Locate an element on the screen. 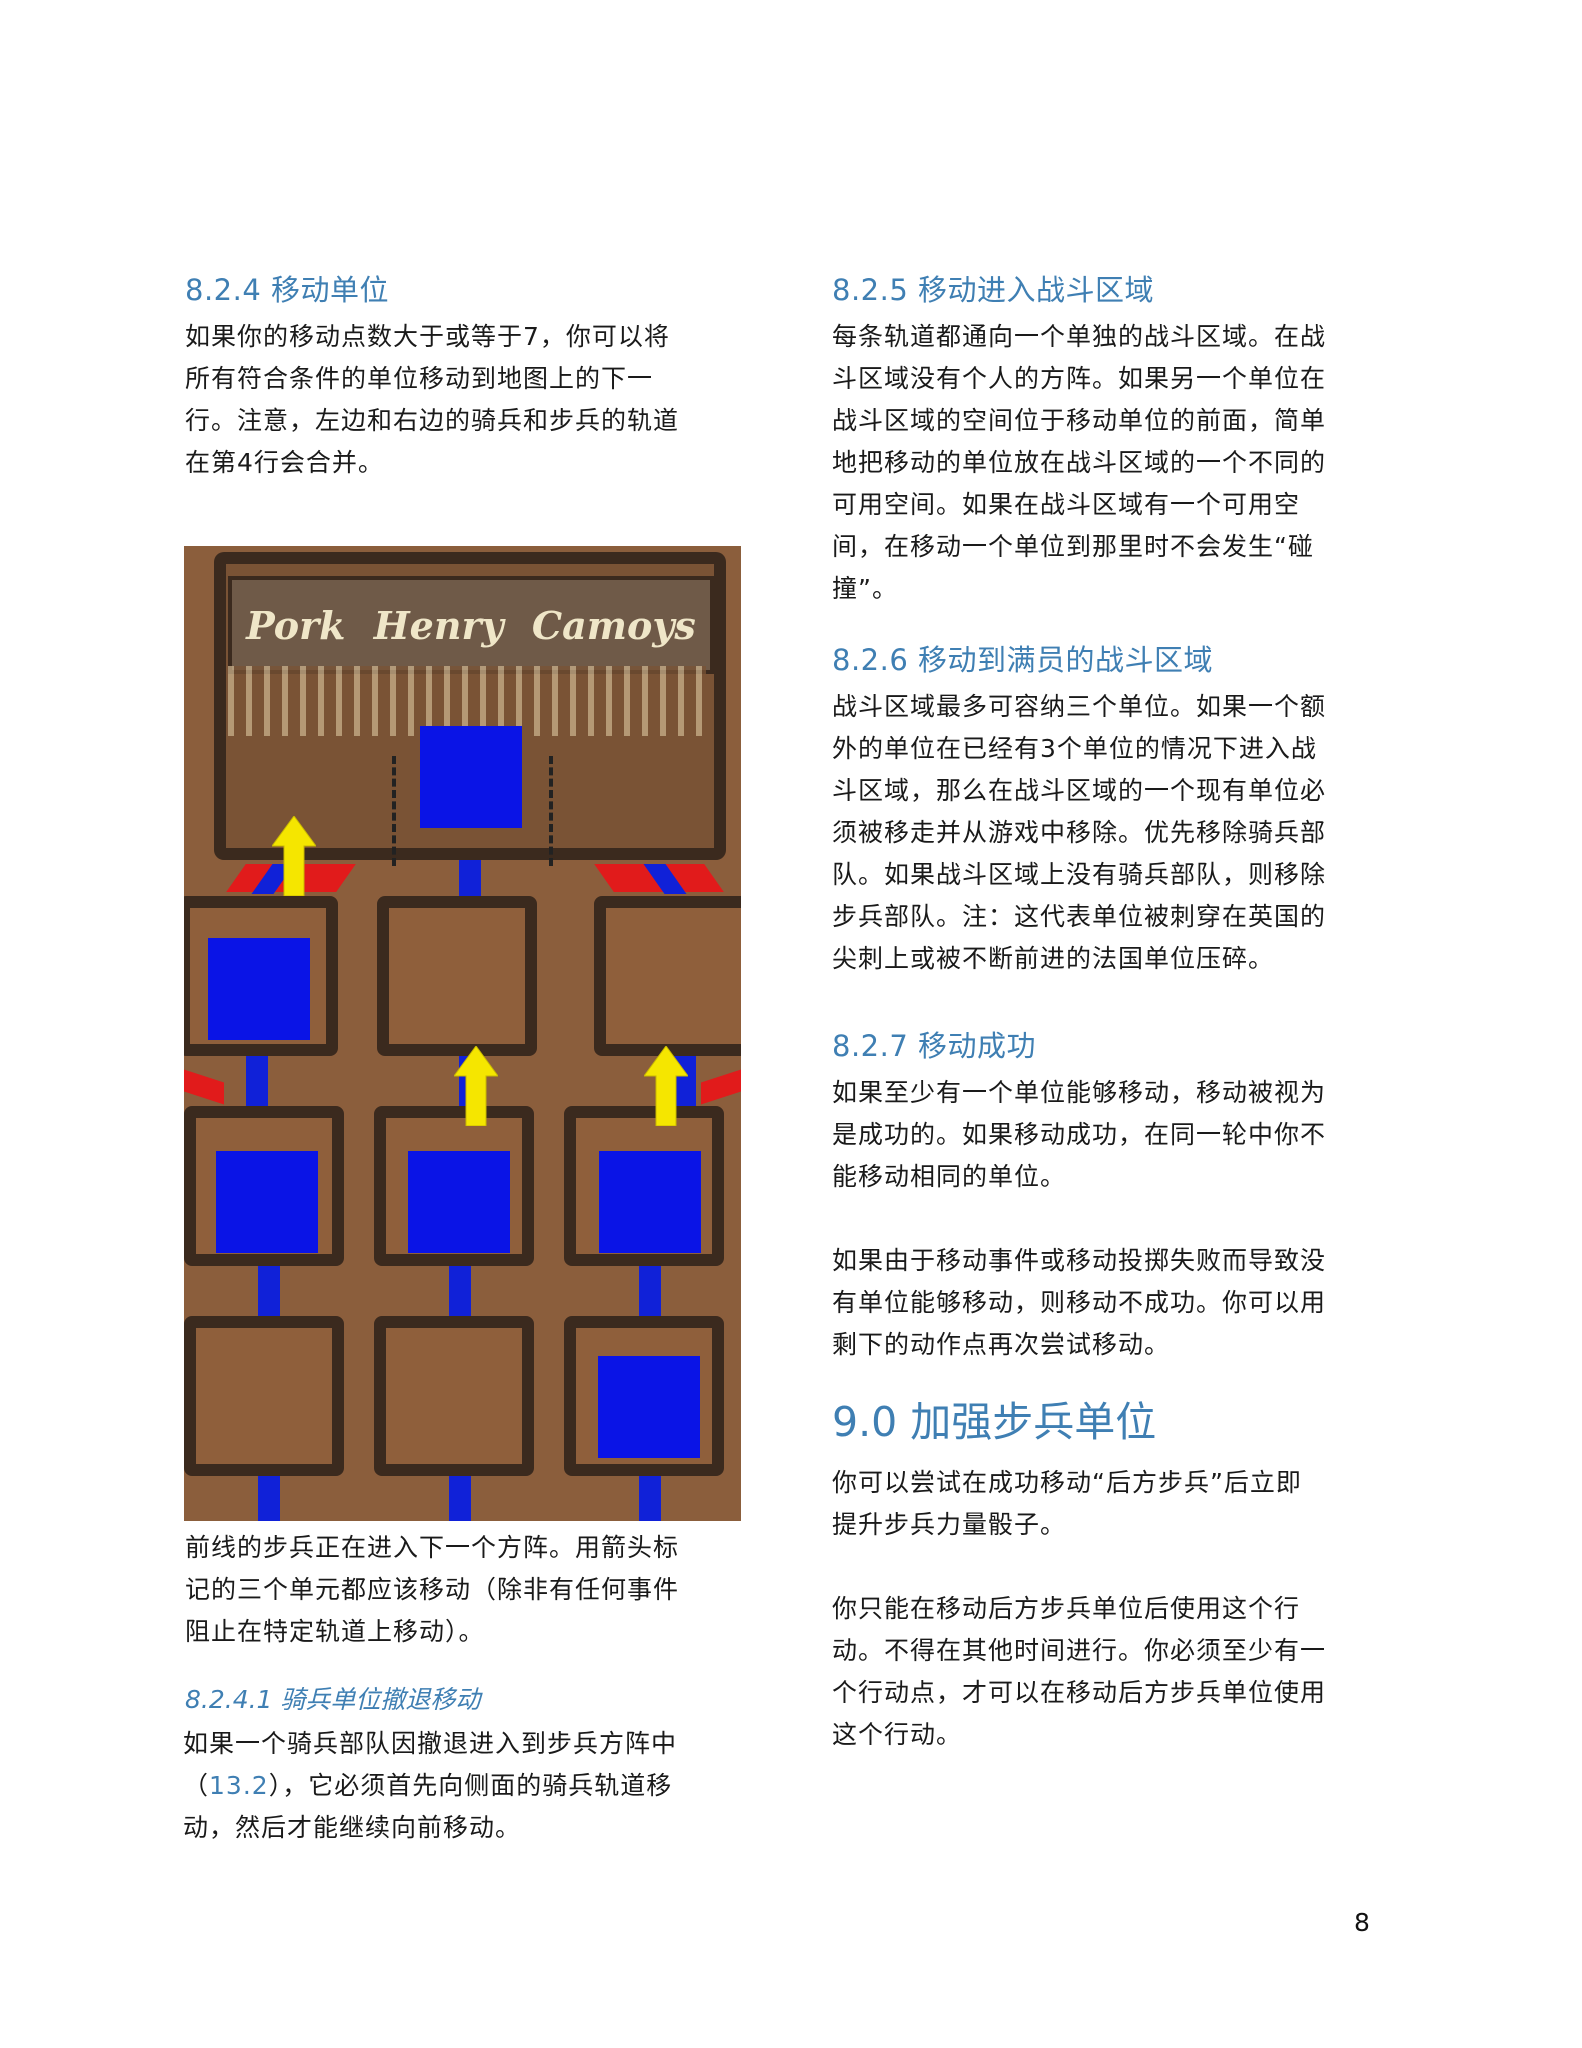 The height and width of the screenshot is (2048, 1582). section-8-2-5-heading: 8.2.5 移动进入战斗区域 is located at coordinates (993, 290).